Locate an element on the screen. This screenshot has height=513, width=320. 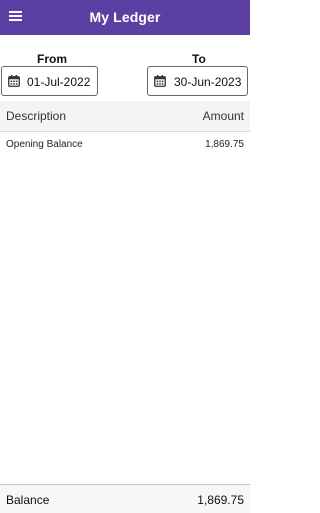
row-description: Opening Balance is located at coordinates (44, 144).